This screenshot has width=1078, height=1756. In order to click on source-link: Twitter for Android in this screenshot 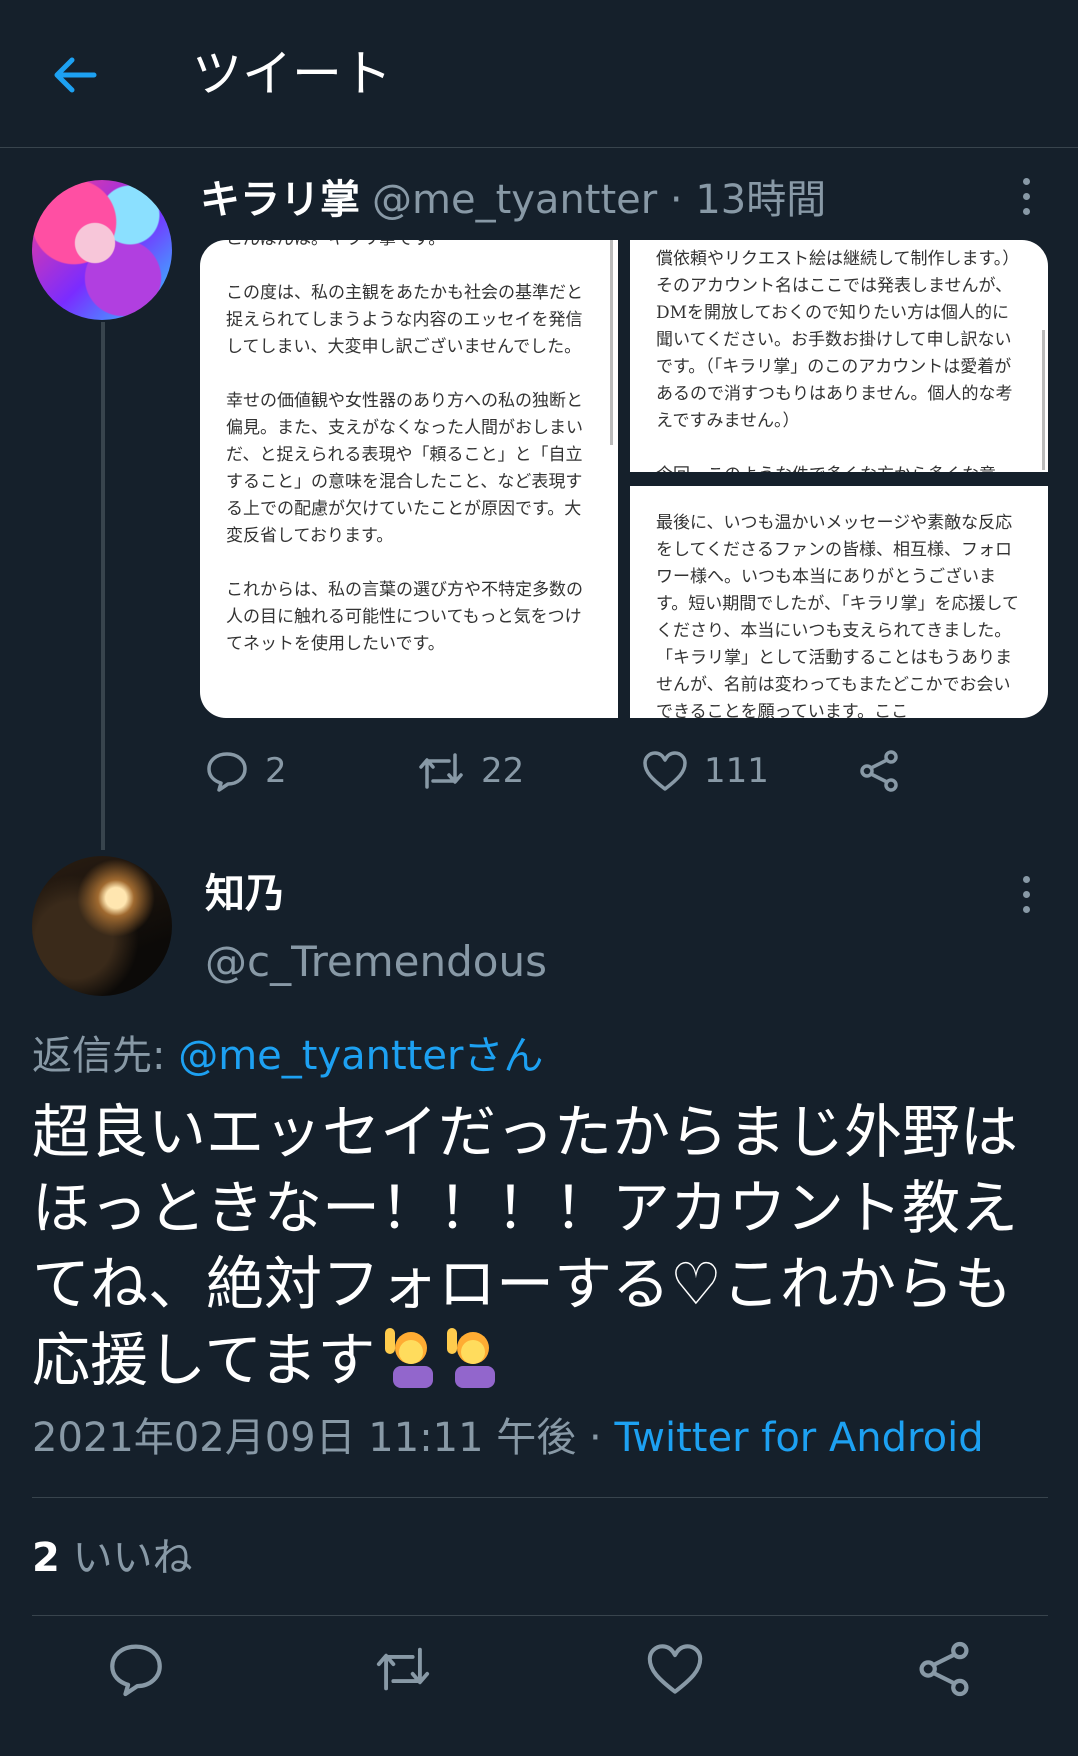, I will do `click(798, 1438)`.